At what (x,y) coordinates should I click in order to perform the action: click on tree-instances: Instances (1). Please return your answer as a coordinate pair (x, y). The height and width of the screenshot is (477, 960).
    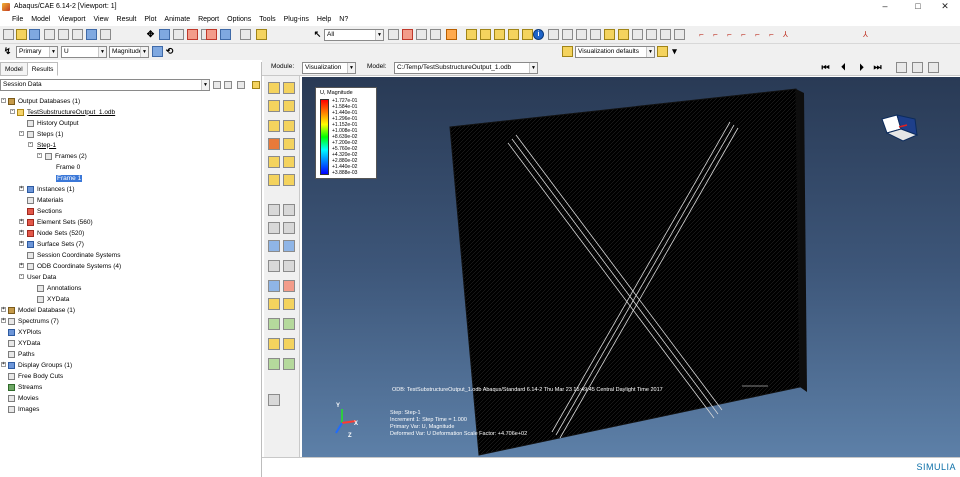
    Looking at the image, I should click on (51, 189).